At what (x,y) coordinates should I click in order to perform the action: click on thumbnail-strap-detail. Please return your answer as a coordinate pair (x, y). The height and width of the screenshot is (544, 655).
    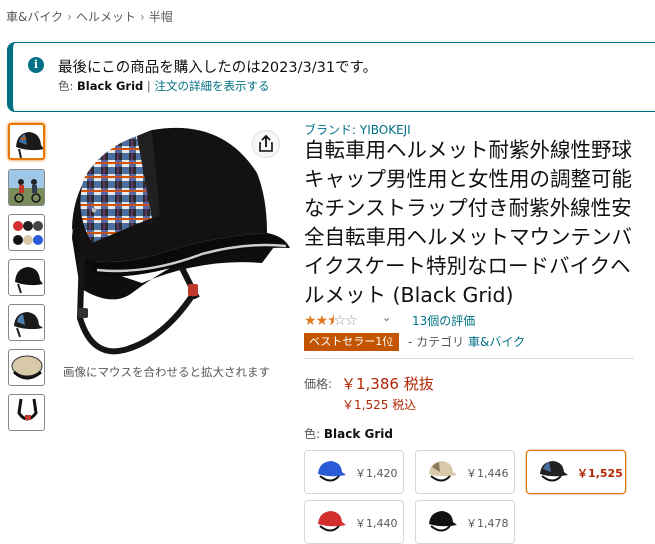
    Looking at the image, I should click on (26, 412).